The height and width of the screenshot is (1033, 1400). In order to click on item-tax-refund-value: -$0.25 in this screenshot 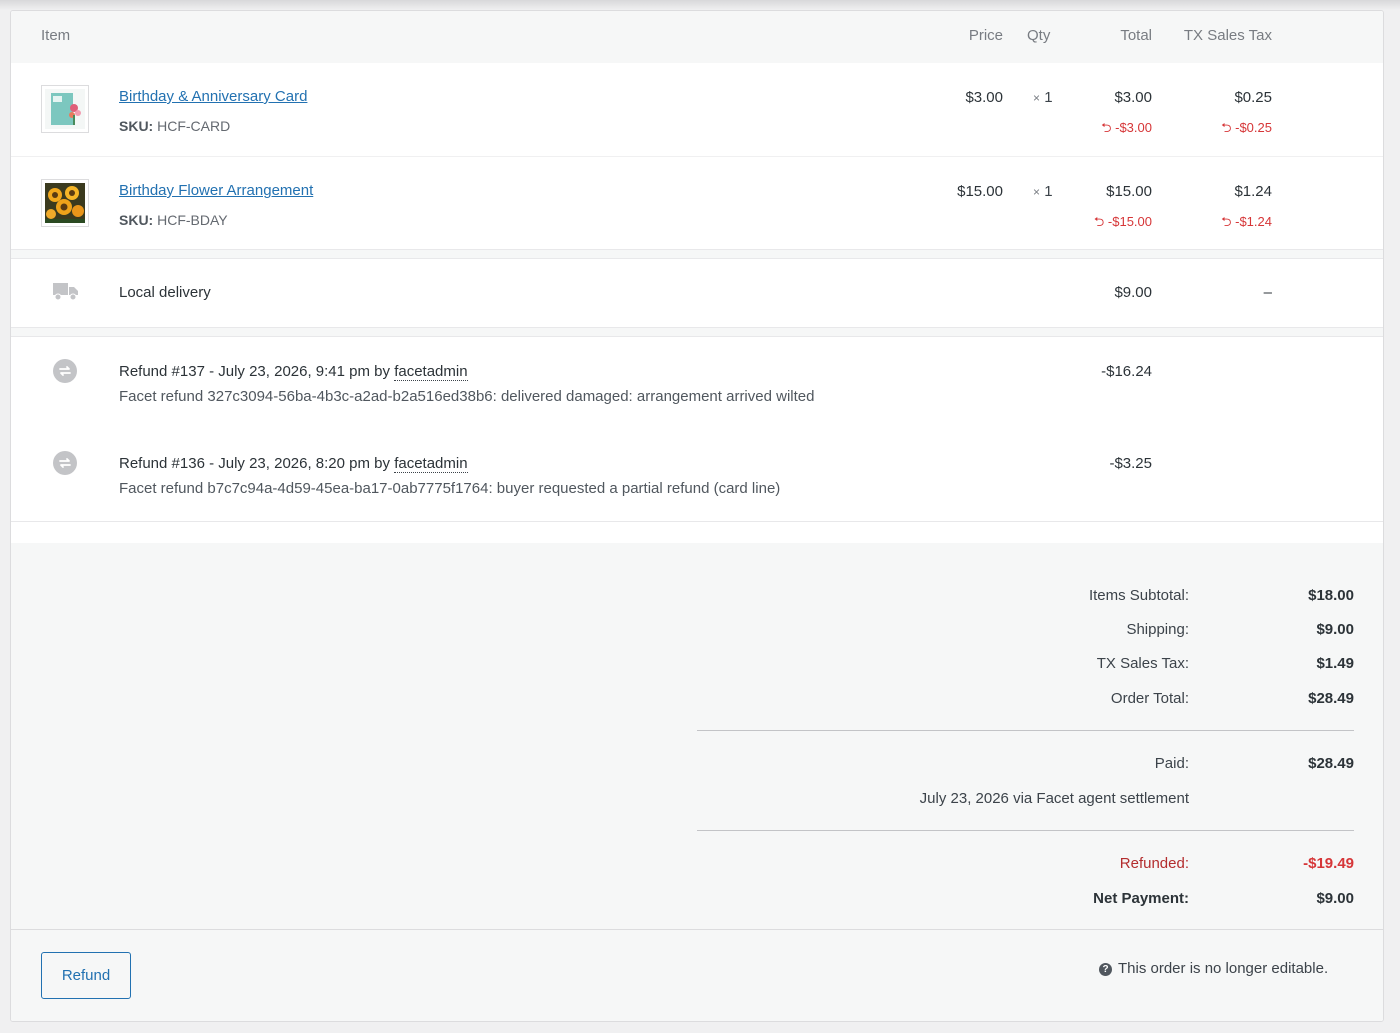, I will do `click(1253, 127)`.